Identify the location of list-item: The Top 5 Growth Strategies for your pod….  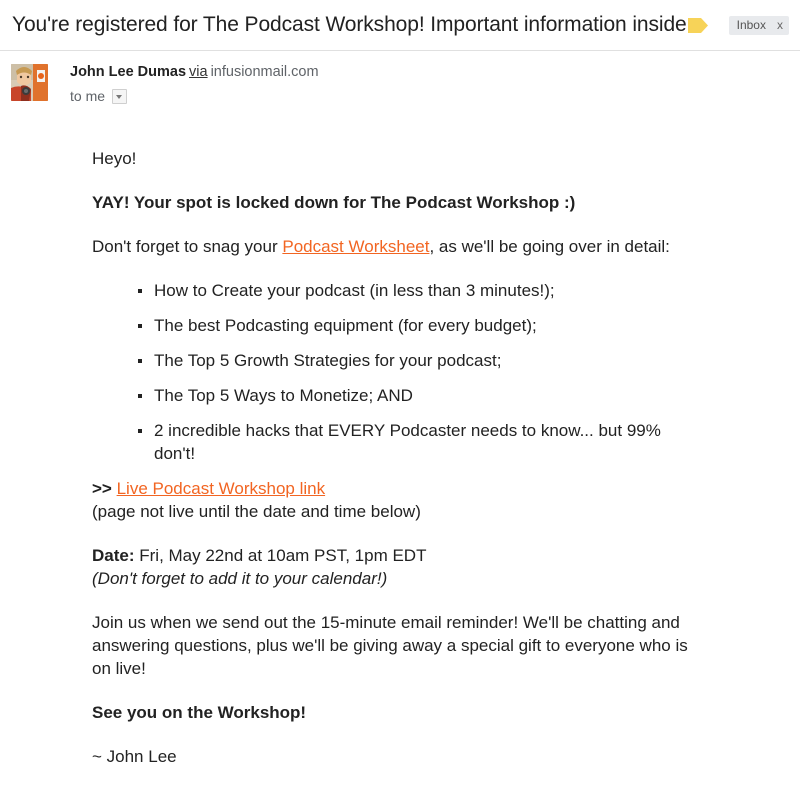
(415, 360).